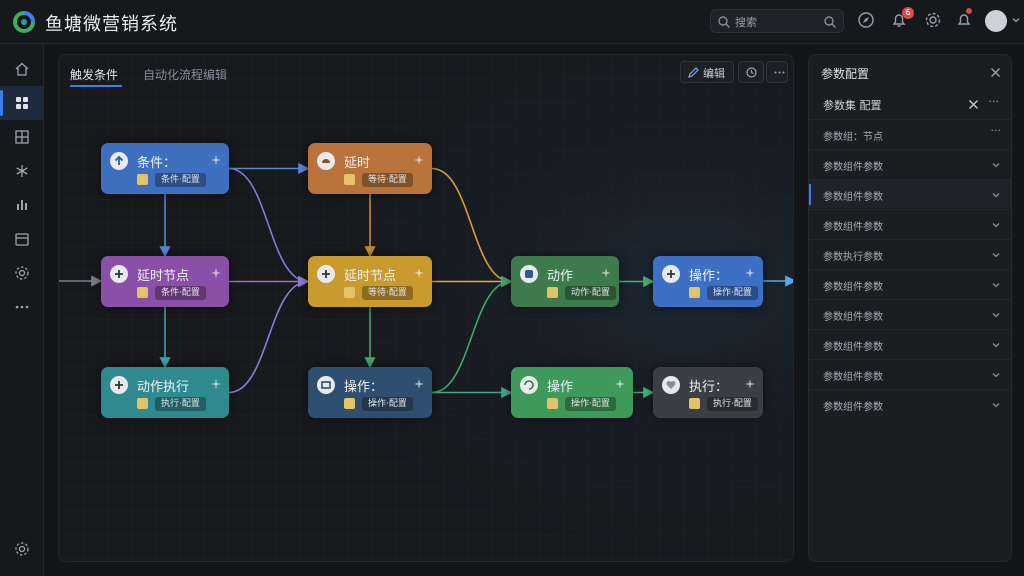 This screenshot has height=576, width=1024. Describe the element at coordinates (866, 20) in the screenshot. I see `compass-icon` at that location.